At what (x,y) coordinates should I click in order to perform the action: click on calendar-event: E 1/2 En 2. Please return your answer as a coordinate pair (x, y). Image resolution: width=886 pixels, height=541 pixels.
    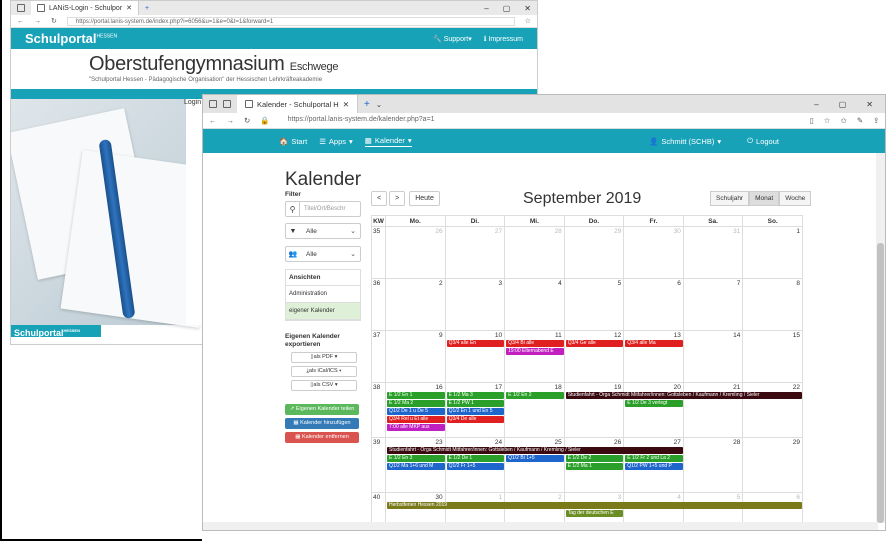
    Looking at the image, I should click on (535, 395).